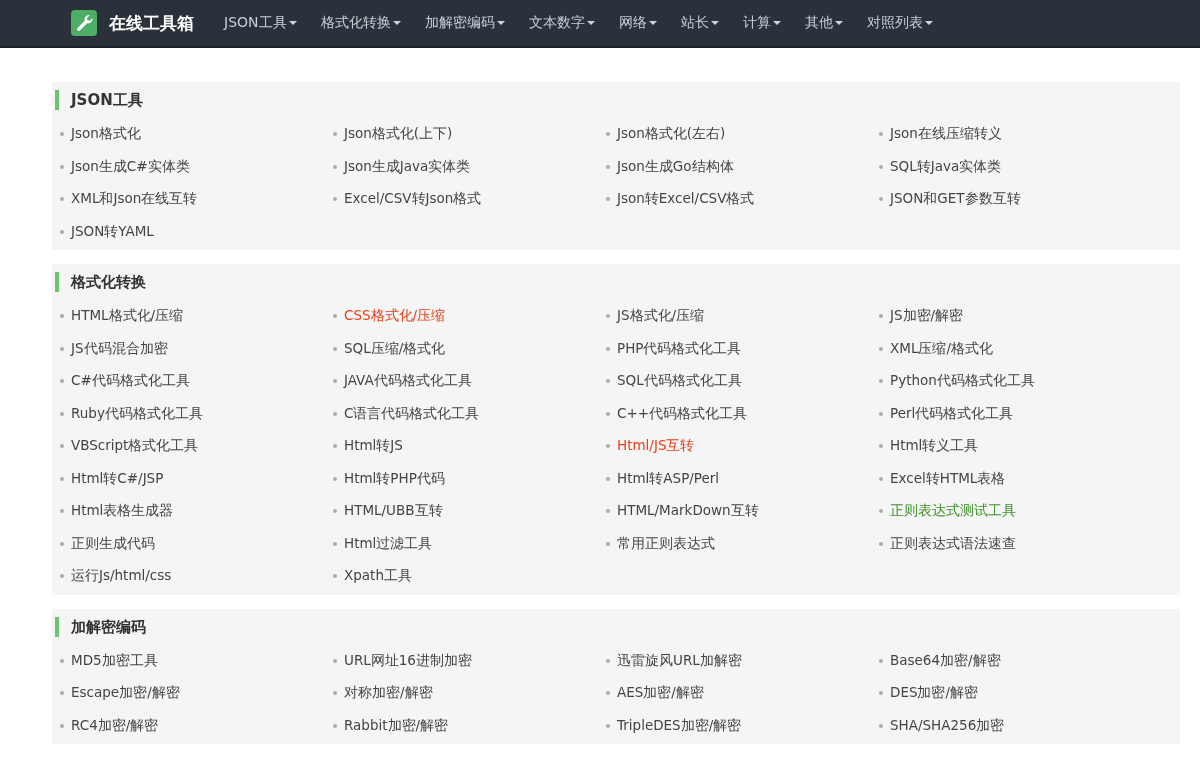  I want to click on tool-link: DES加密/解密, so click(934, 693).